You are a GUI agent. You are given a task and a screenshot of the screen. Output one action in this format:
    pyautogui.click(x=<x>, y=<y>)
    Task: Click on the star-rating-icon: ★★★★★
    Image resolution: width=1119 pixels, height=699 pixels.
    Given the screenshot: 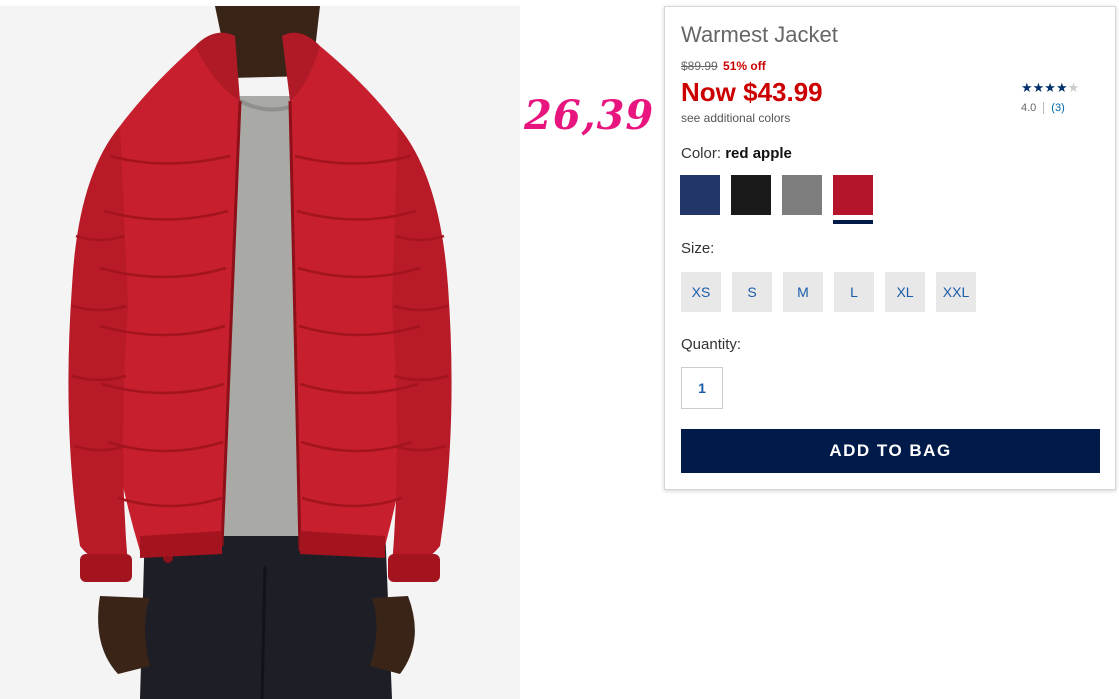 What is the action you would take?
    pyautogui.click(x=1061, y=88)
    